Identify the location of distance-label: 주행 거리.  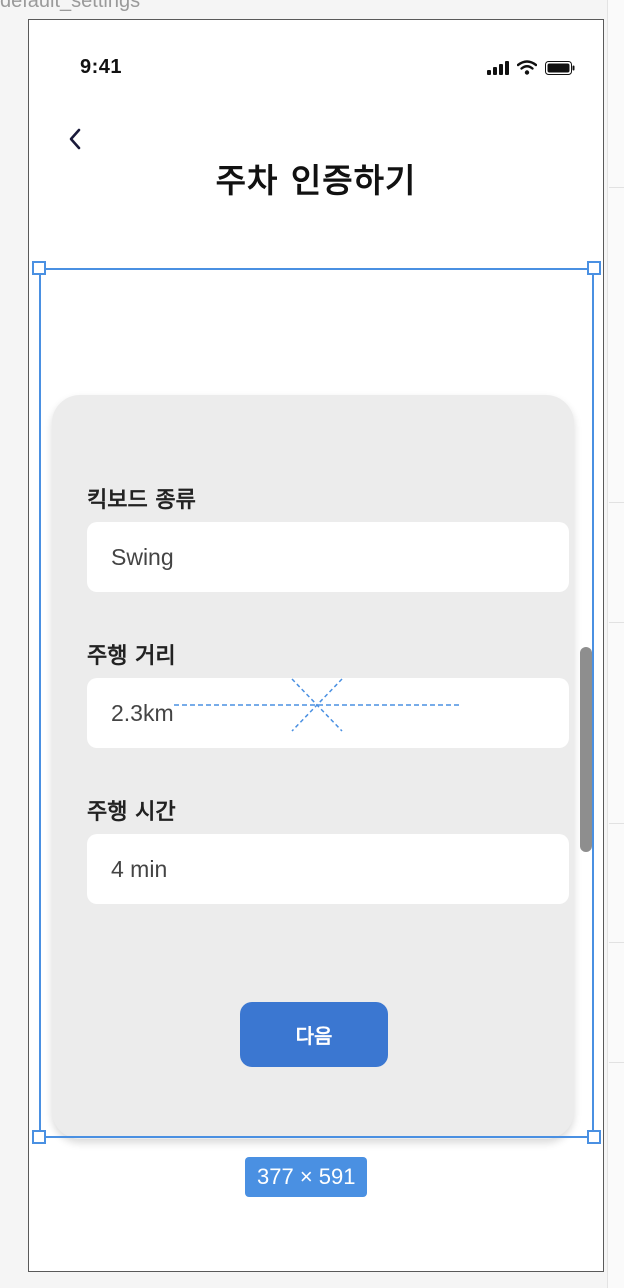
(131, 656).